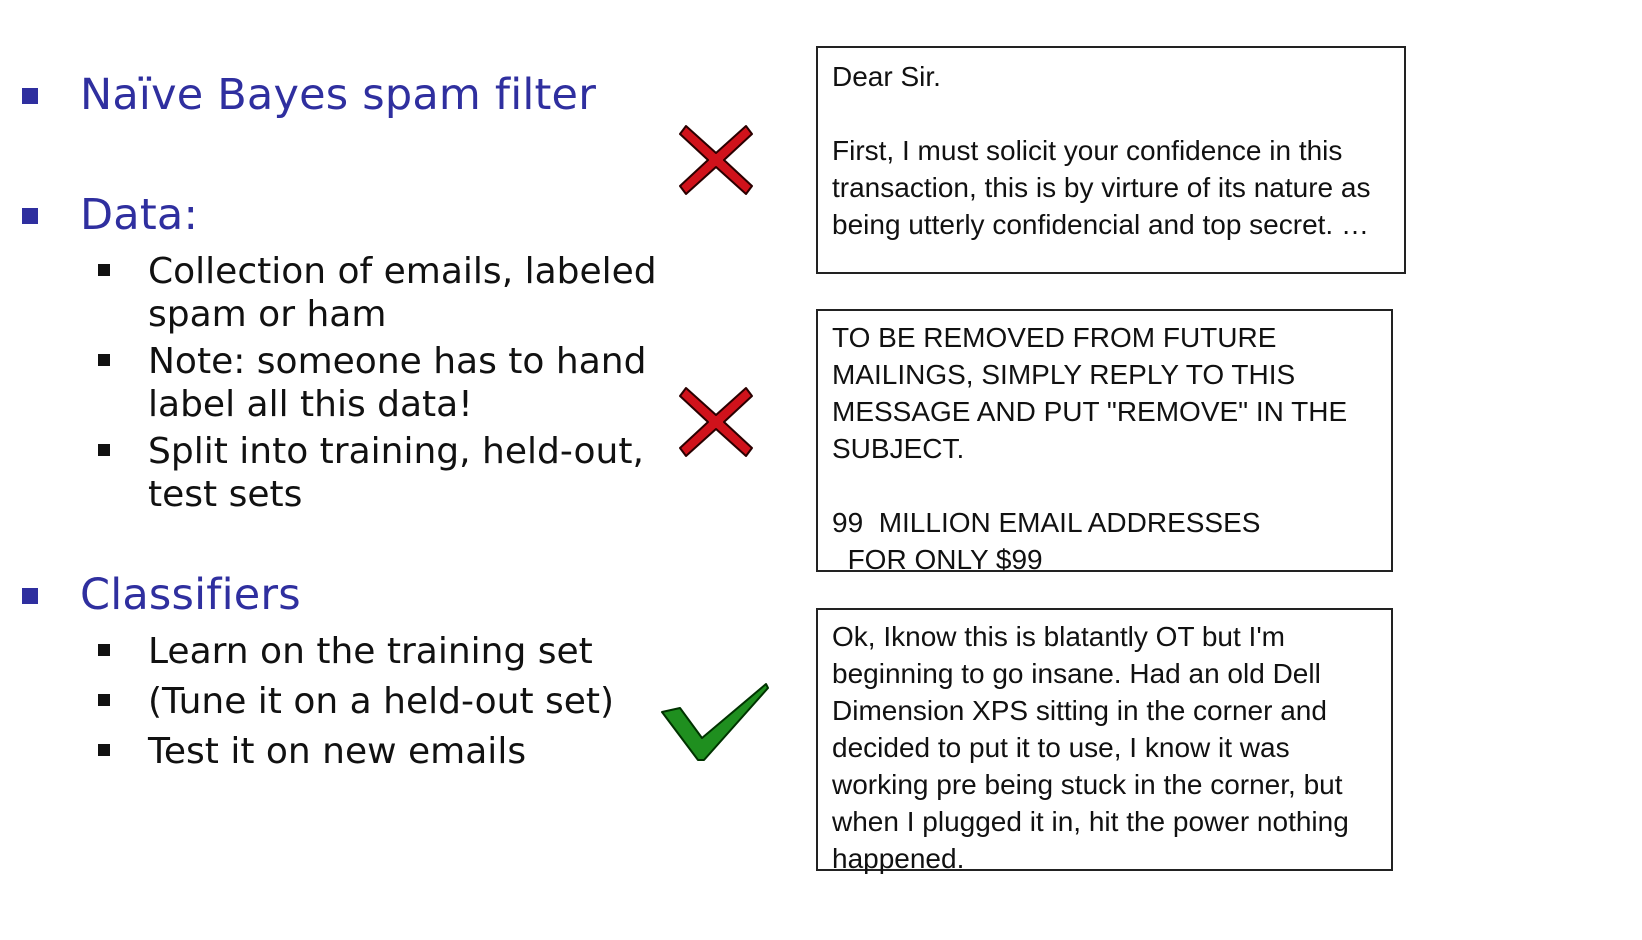 The image size is (1642, 940). What do you see at coordinates (190, 595) in the screenshot?
I see `classifiers-heading: Classifiers` at bounding box center [190, 595].